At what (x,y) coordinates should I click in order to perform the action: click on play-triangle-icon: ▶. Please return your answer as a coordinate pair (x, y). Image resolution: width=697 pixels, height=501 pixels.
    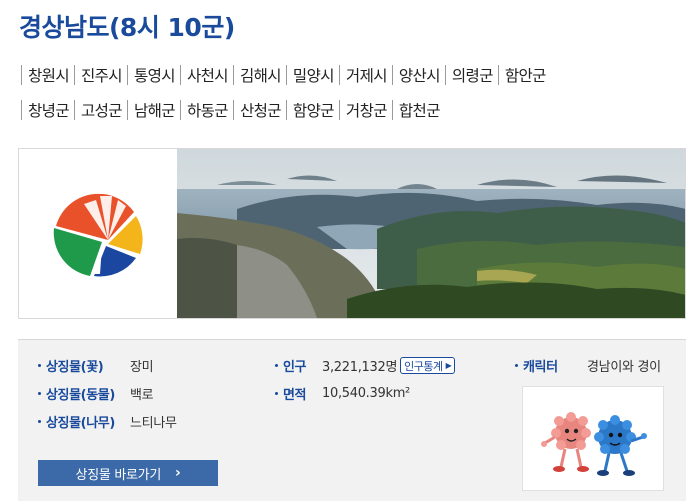
    Looking at the image, I should click on (448, 365).